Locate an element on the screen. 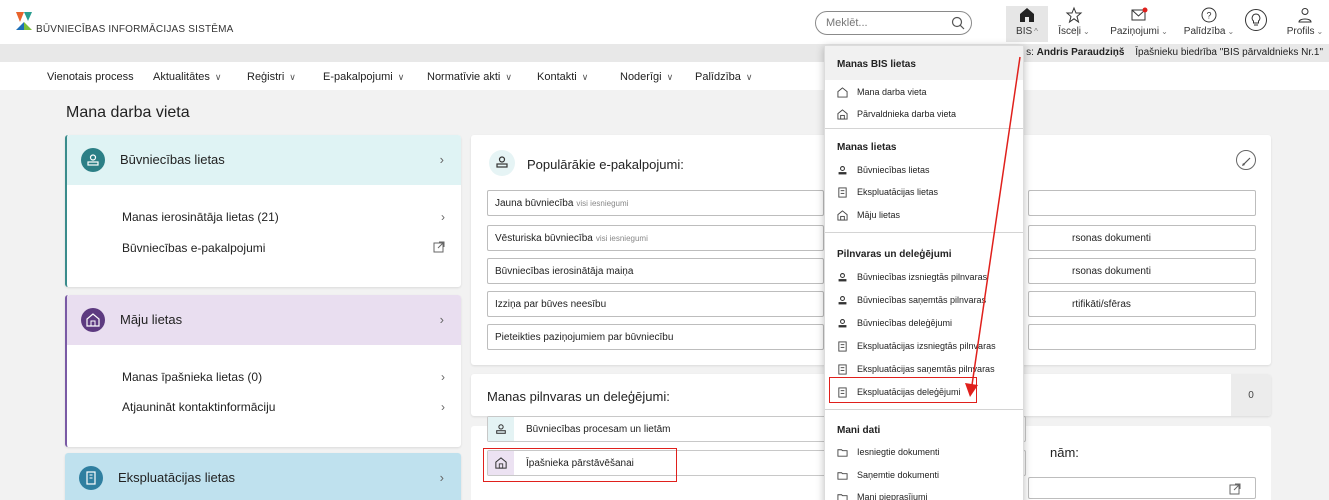  card-title: Ekspluatācijas lietas is located at coordinates (177, 477).